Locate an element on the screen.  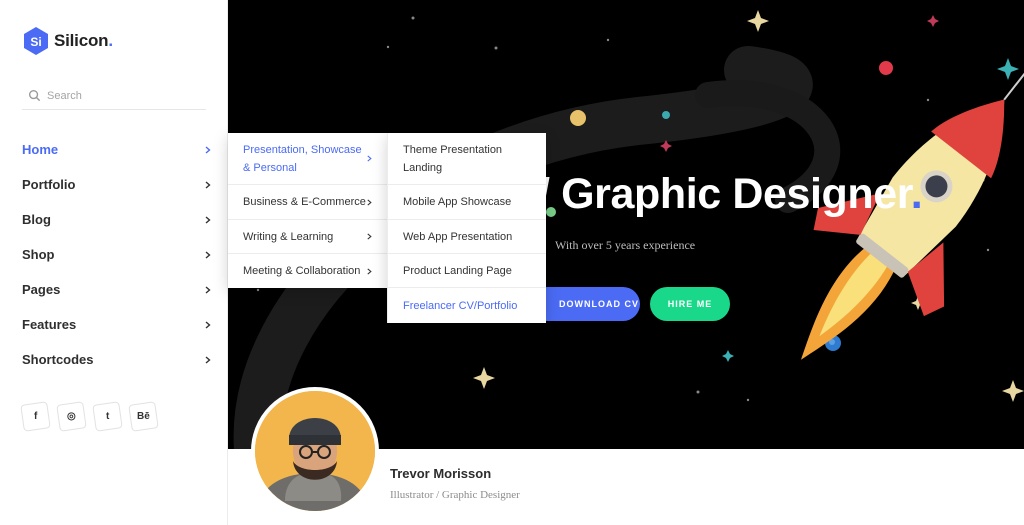
menu-item-product-landing: Product Landing Page is located at coordinates (467, 271).